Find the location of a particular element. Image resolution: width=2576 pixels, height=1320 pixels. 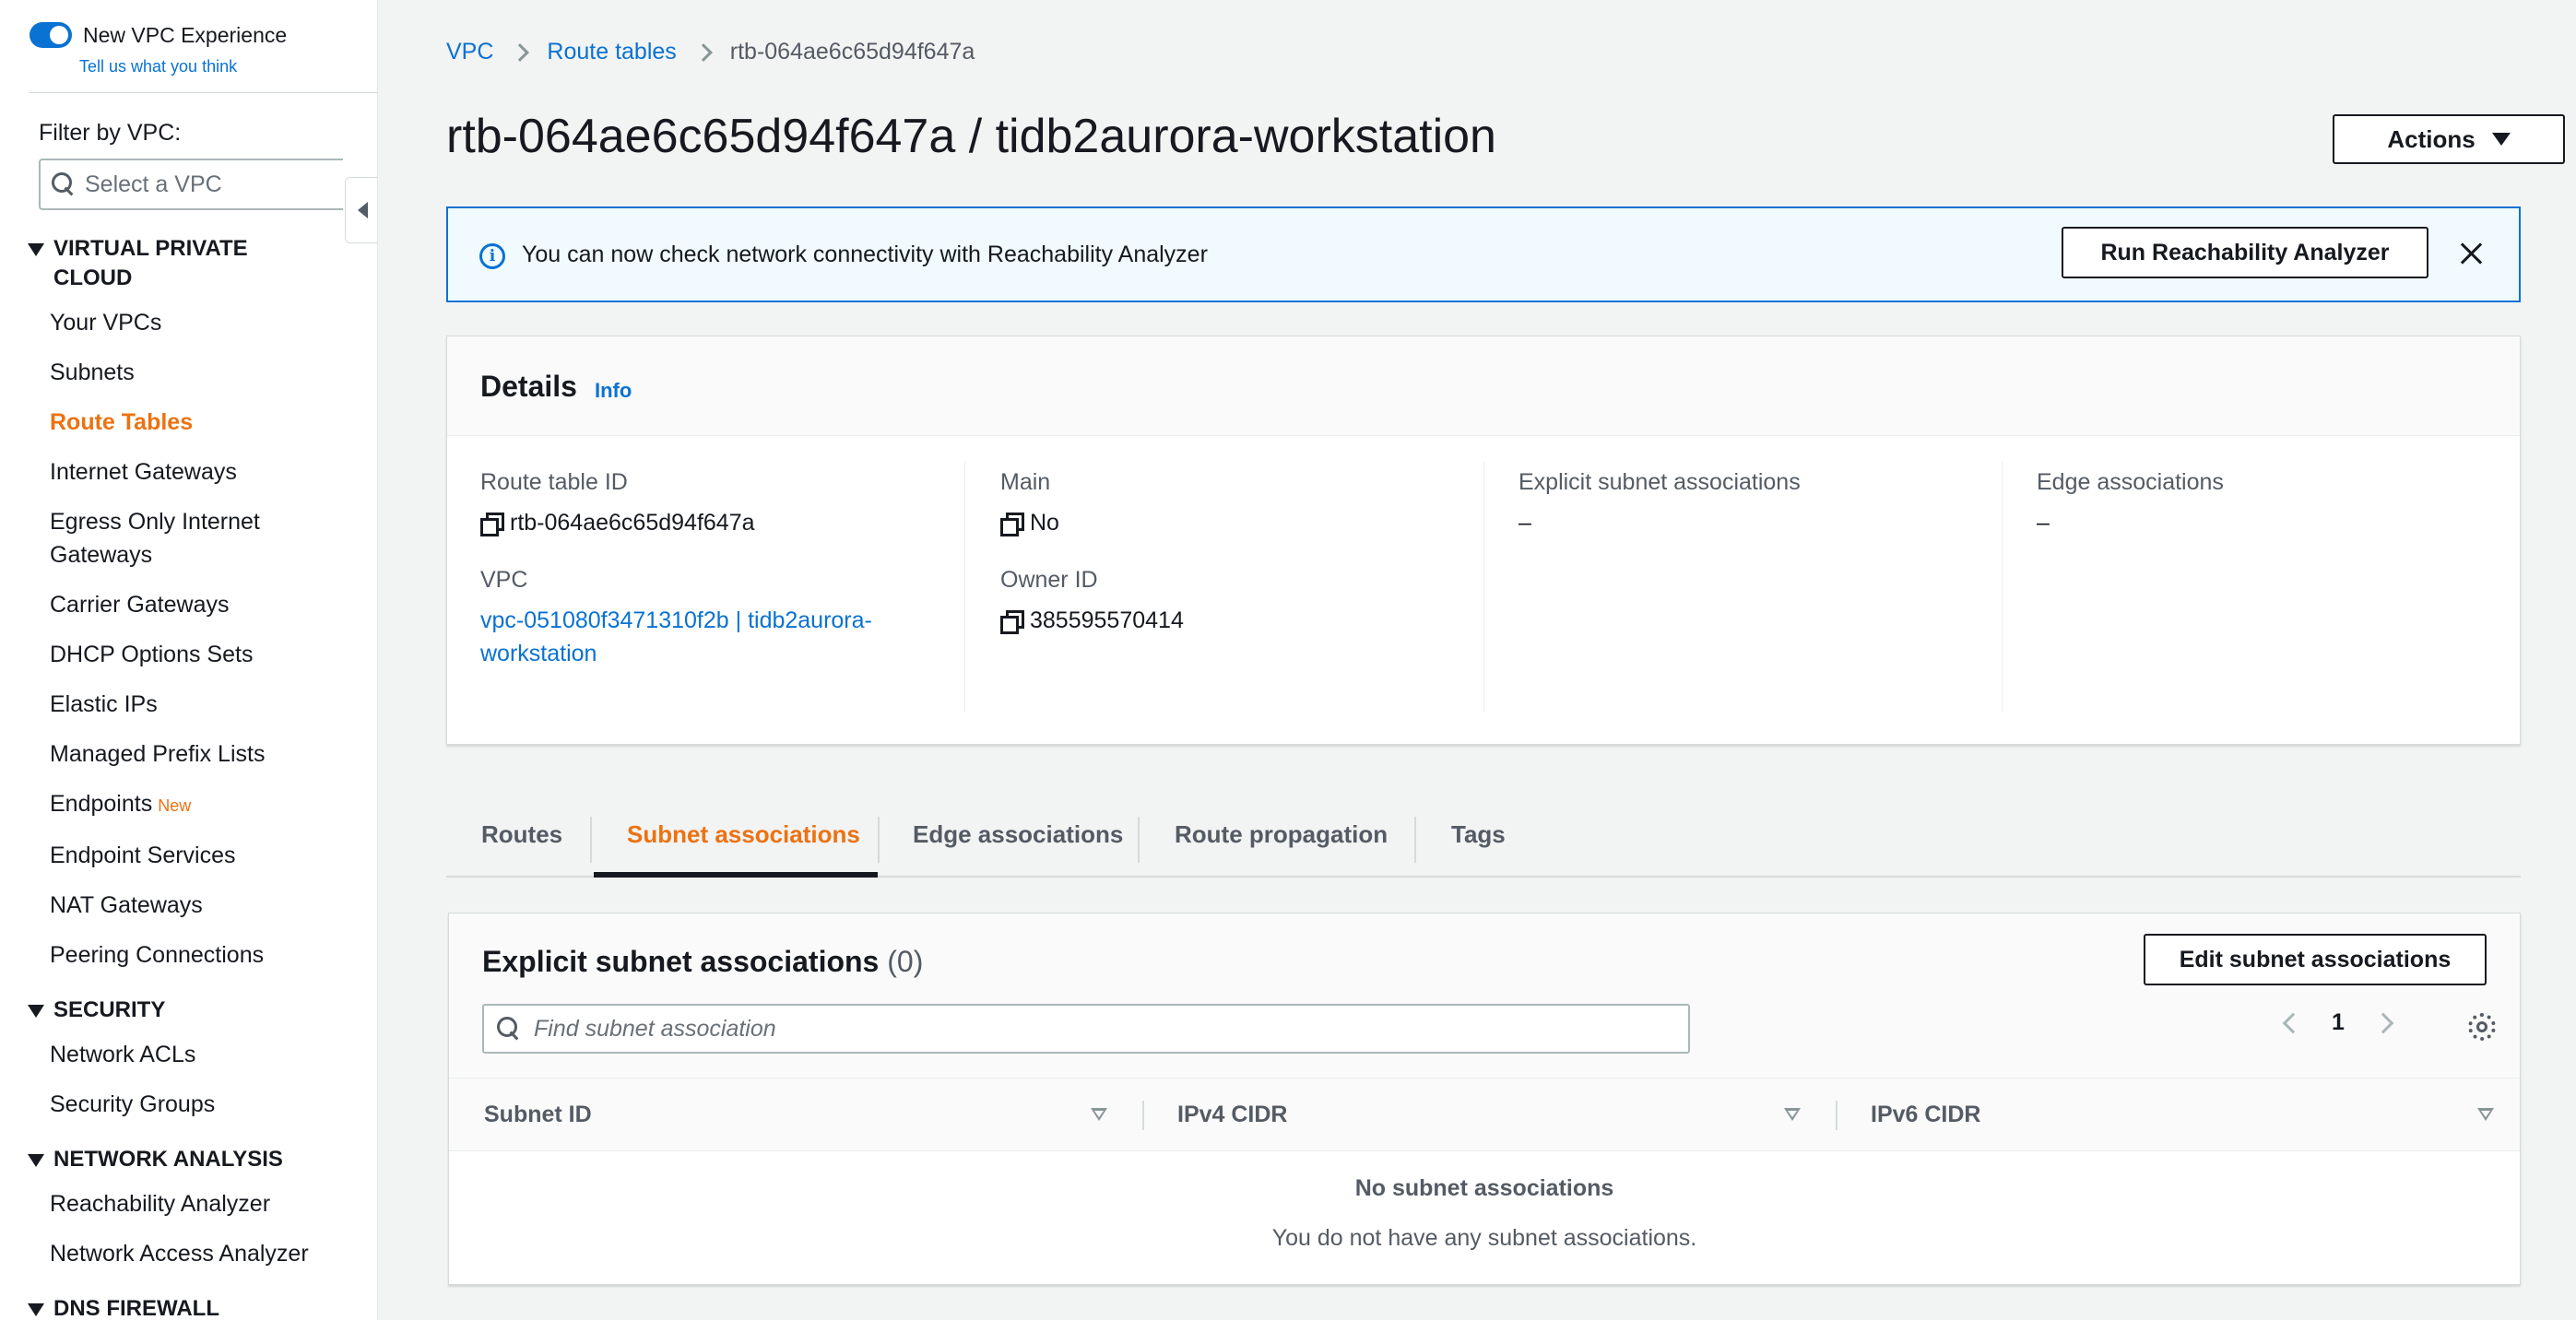

sidebar-item-endpoint-services: Endpoint Services is located at coordinates (143, 855).